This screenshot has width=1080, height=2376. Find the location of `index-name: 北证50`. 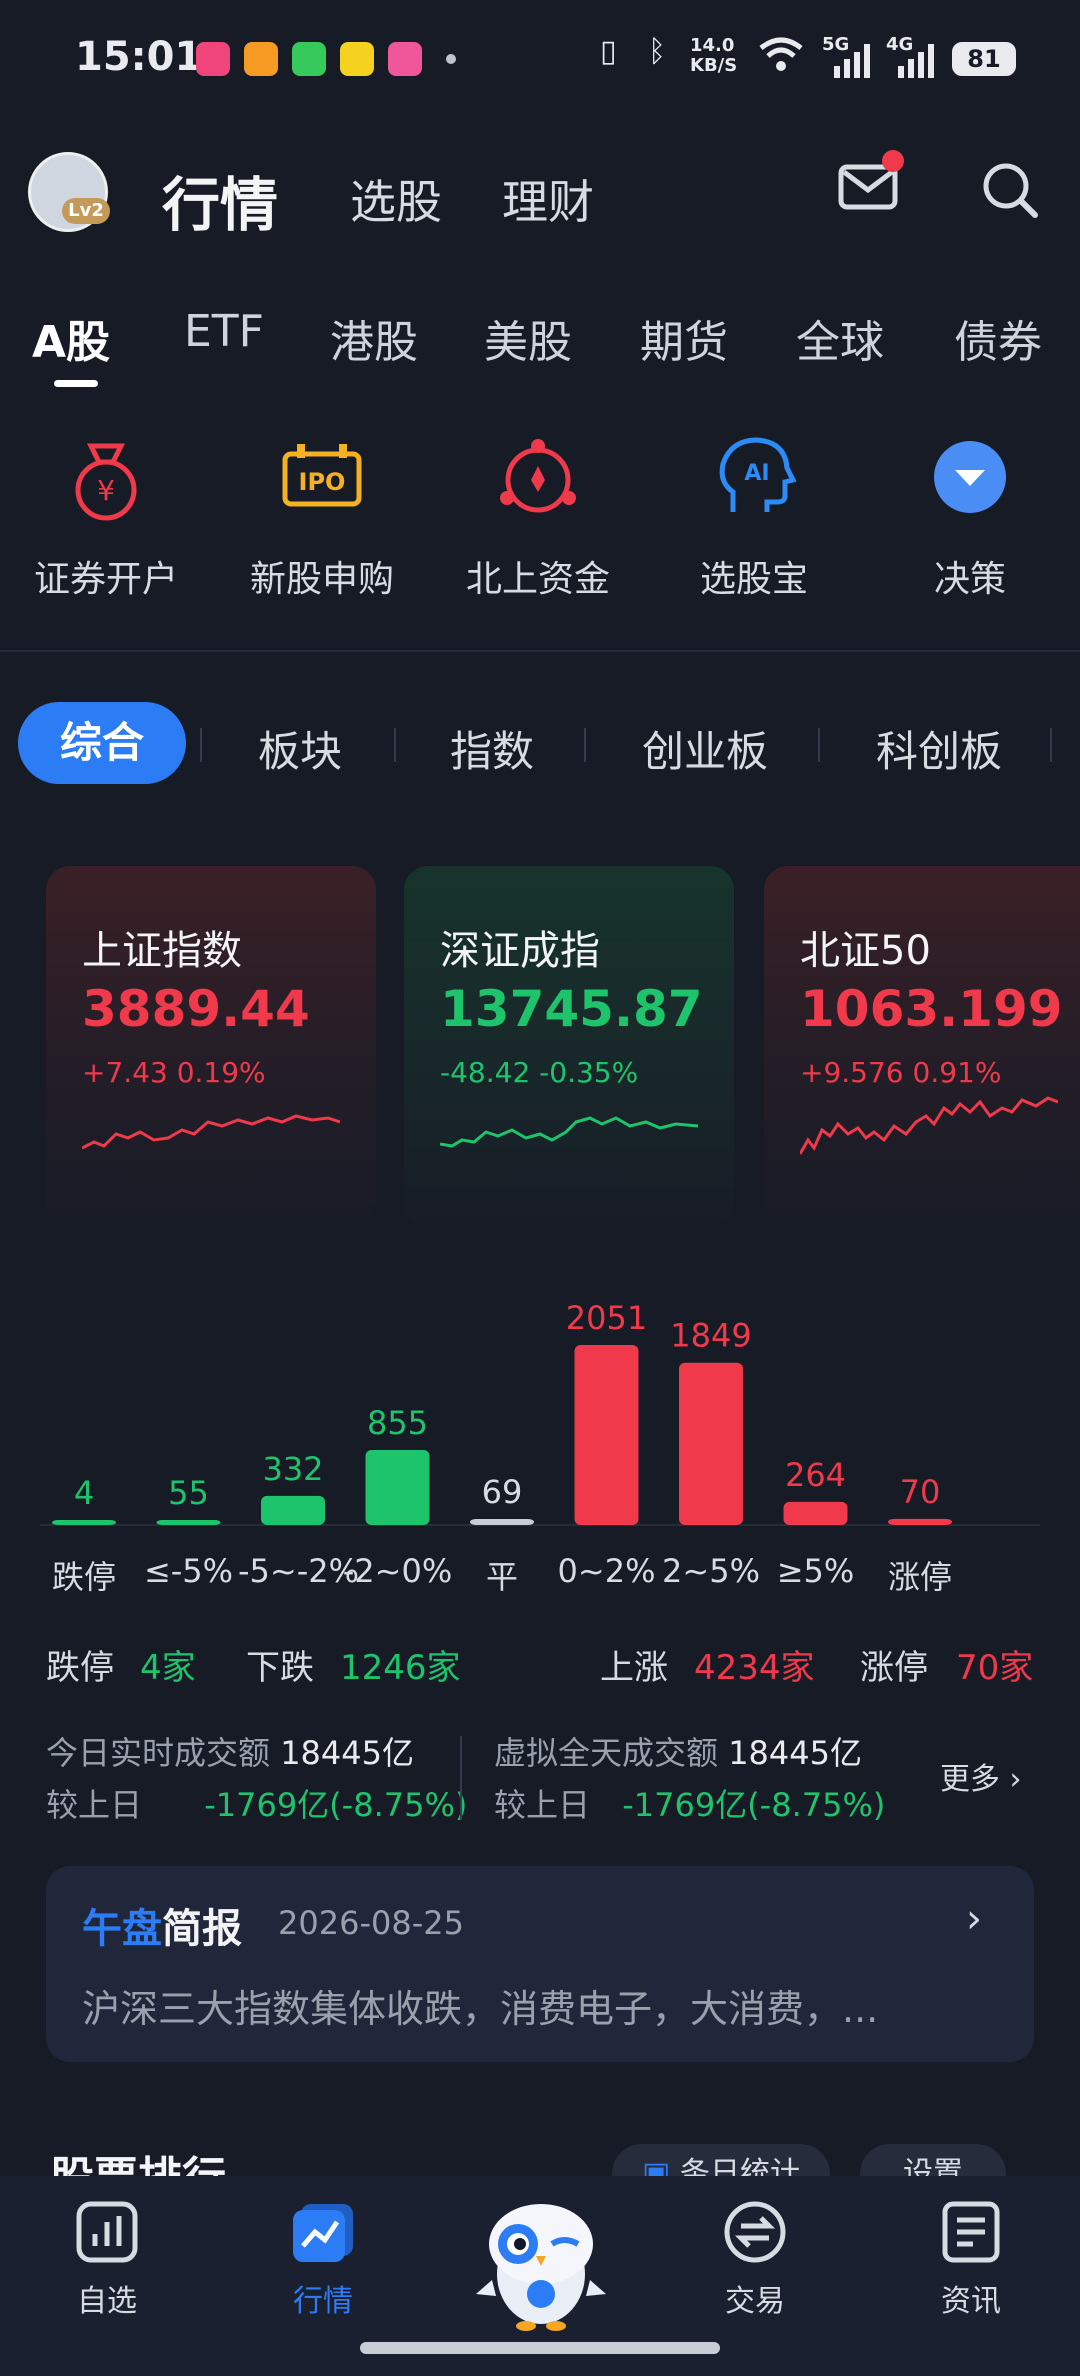

index-name: 北证50 is located at coordinates (865, 951).